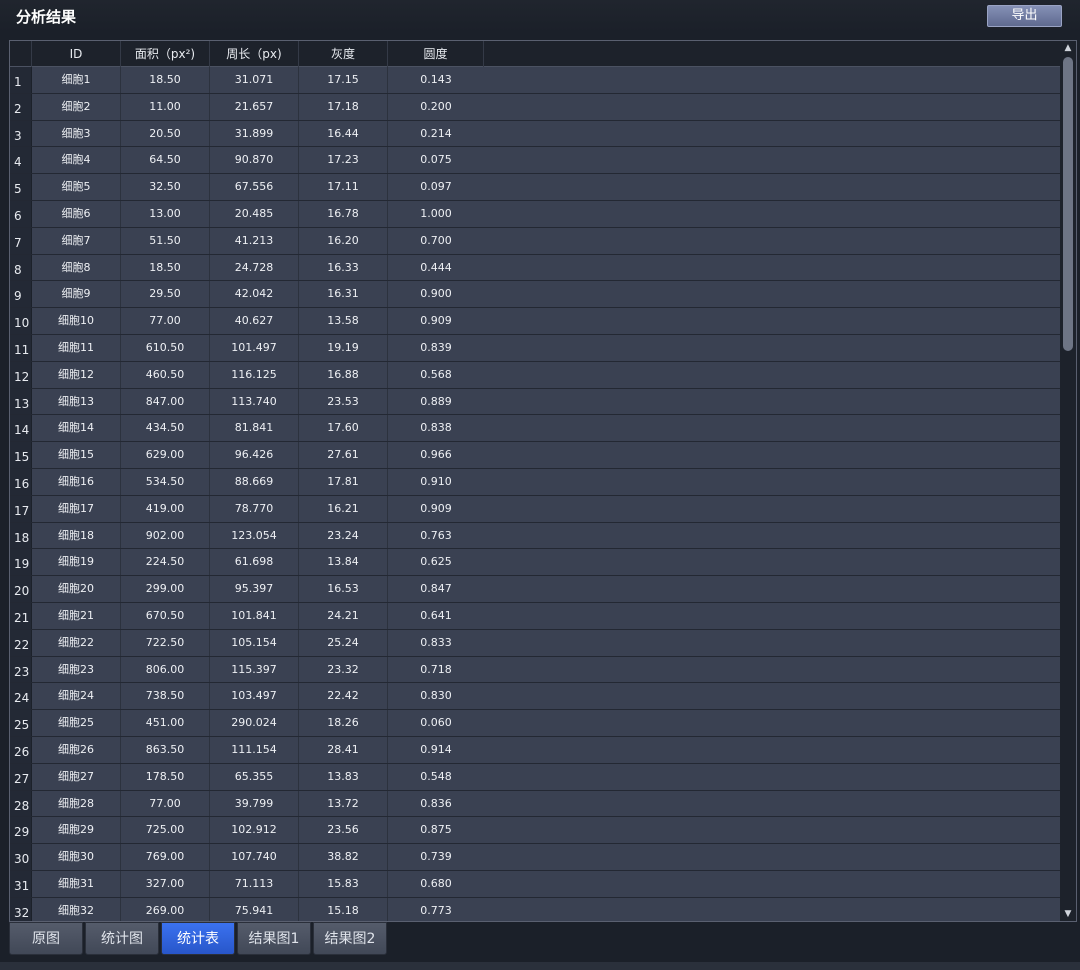  I want to click on table-row: 21 细胞21 670.50 101.841 24.21 0.641, so click(535, 616).